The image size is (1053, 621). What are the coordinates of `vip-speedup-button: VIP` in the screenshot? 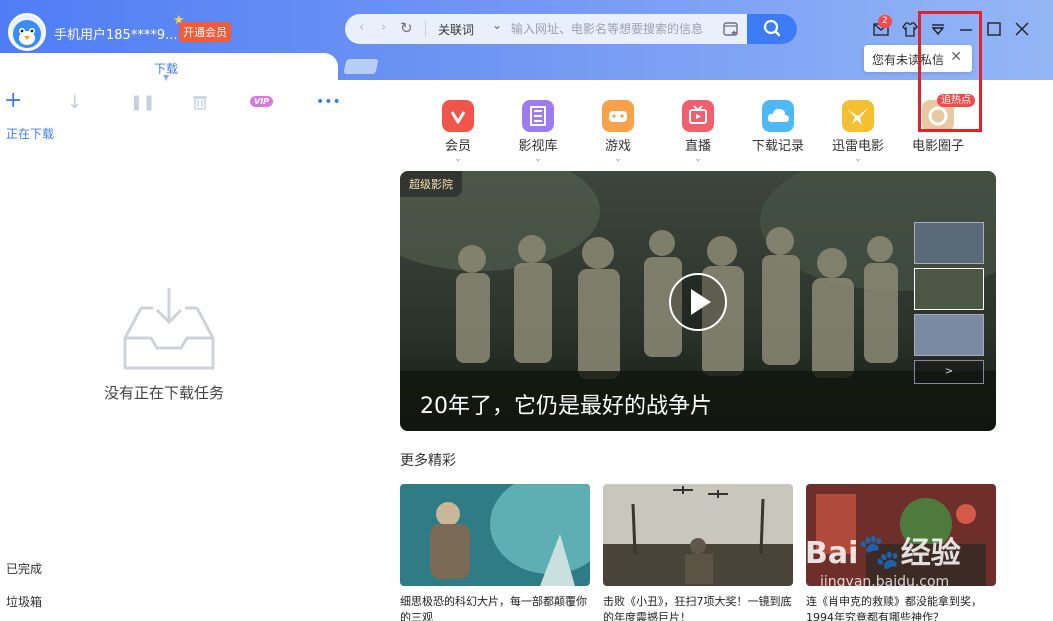 It's located at (262, 101).